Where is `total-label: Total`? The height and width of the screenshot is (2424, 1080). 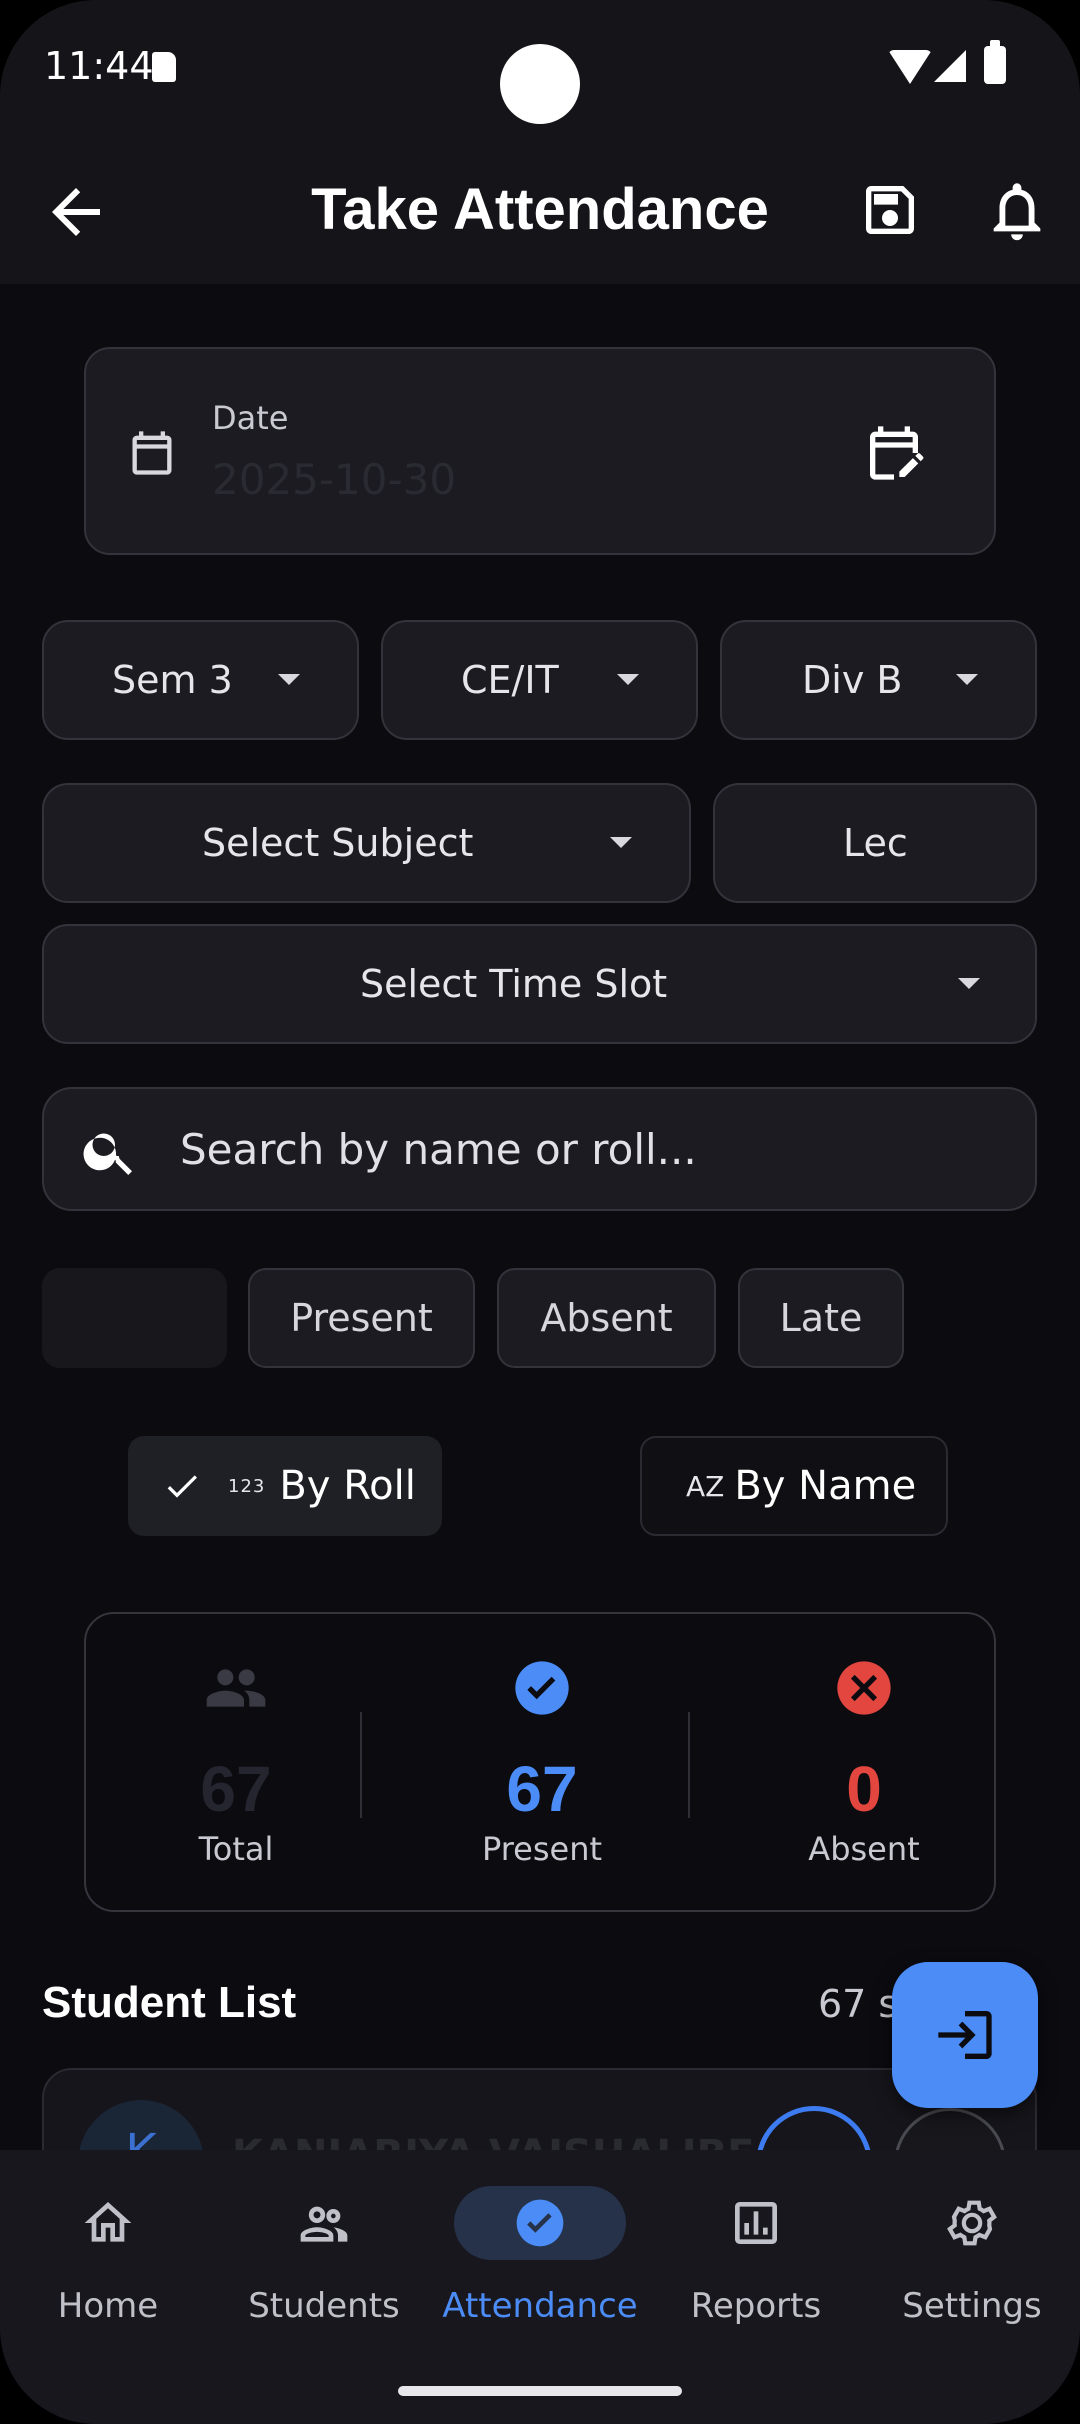
total-label: Total is located at coordinates (236, 1849).